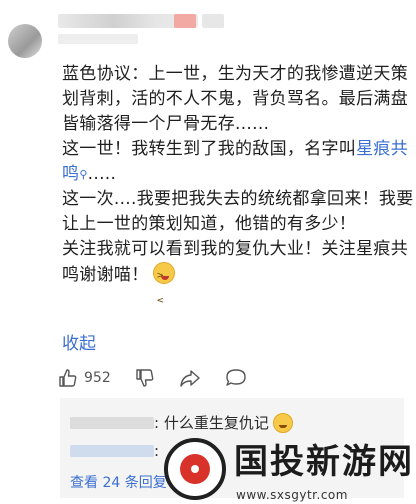 The width and height of the screenshot is (416, 504). What do you see at coordinates (97, 378) in the screenshot?
I see `like-count: 952` at bounding box center [97, 378].